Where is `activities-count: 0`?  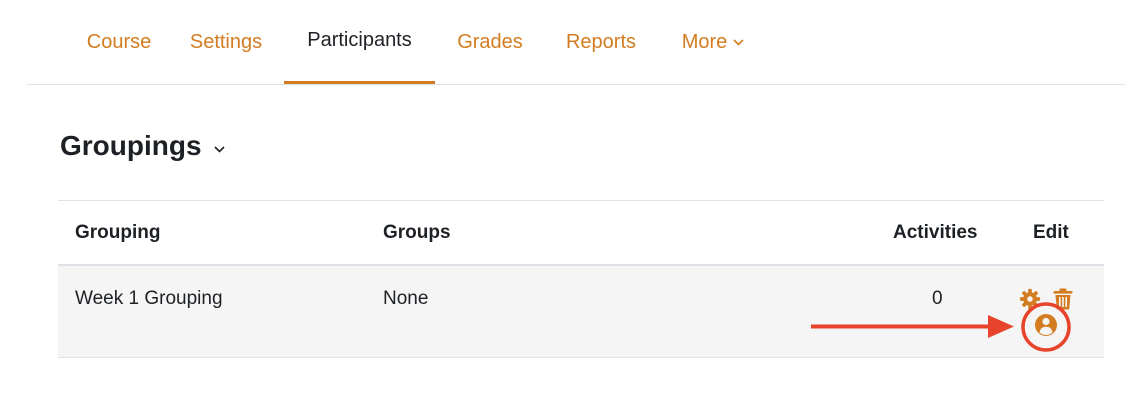 activities-count: 0 is located at coordinates (937, 298).